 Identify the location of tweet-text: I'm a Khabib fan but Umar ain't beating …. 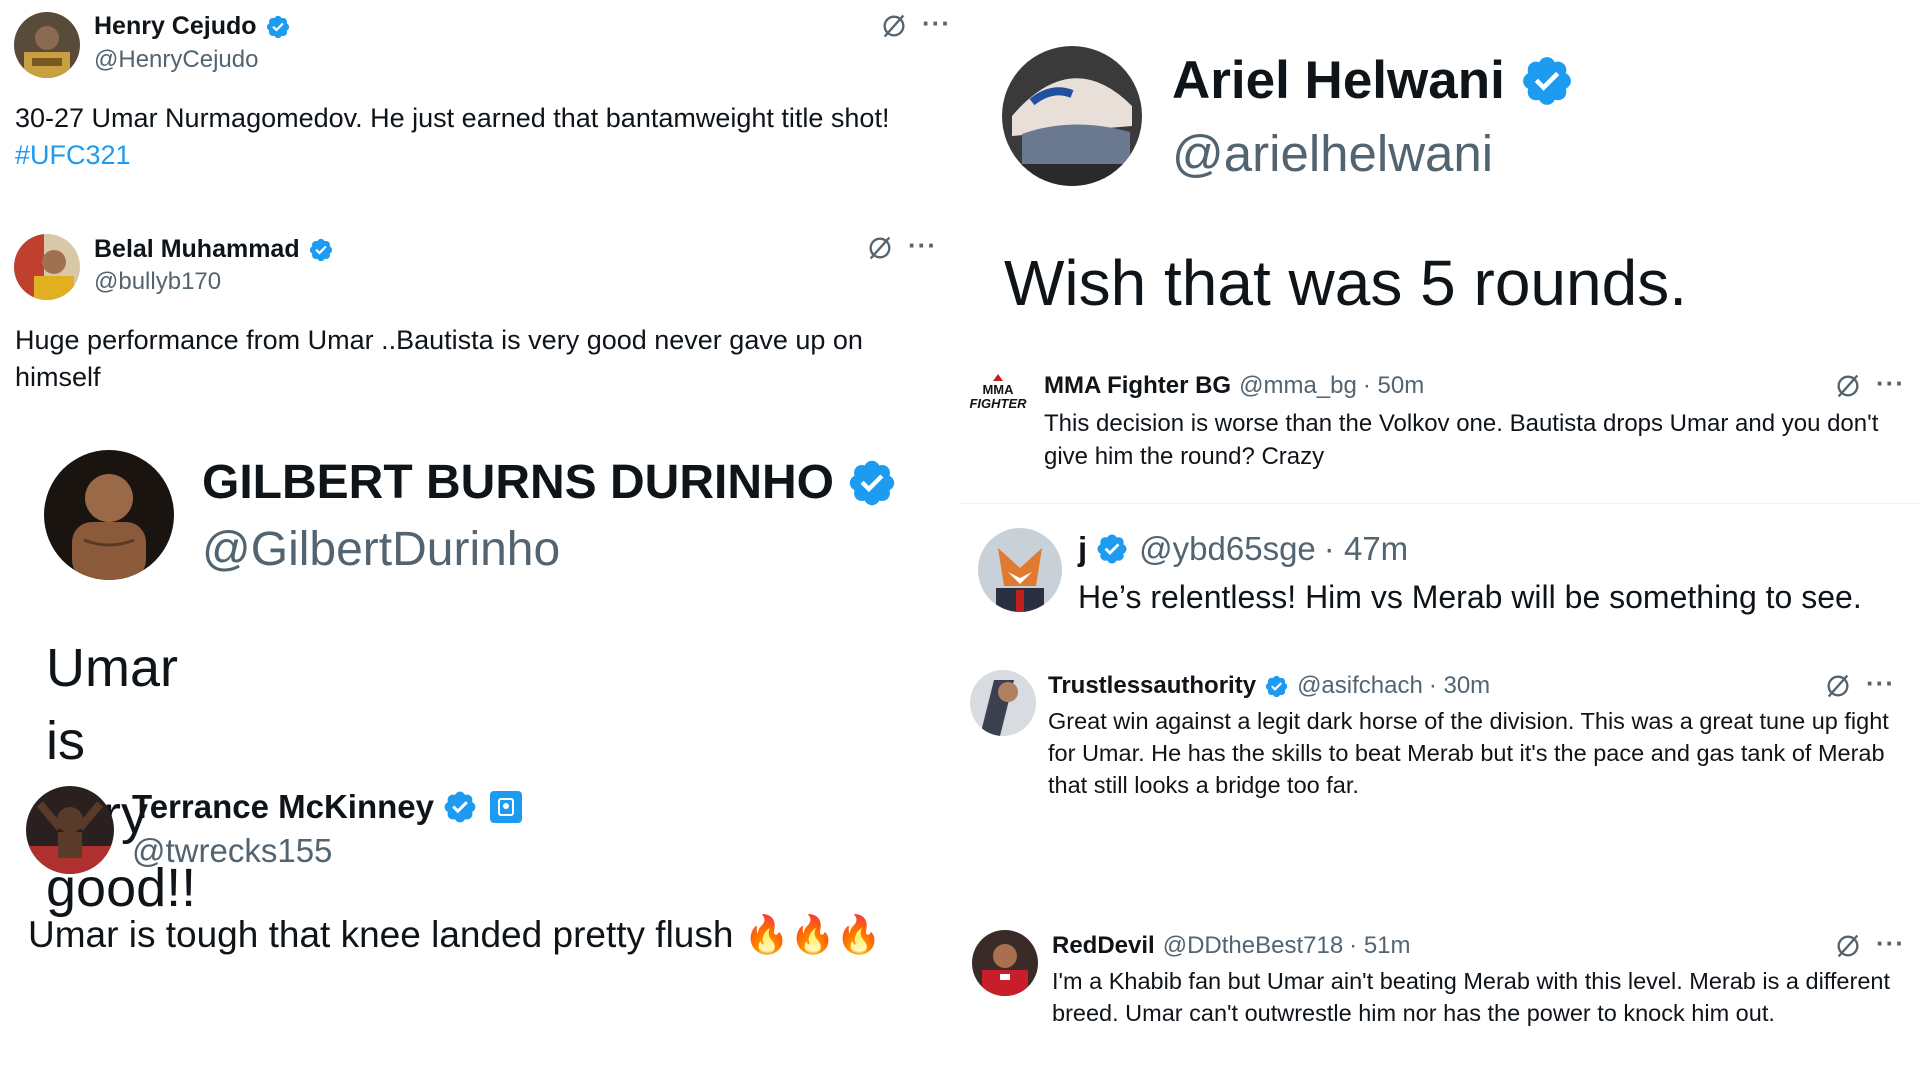
(1471, 997).